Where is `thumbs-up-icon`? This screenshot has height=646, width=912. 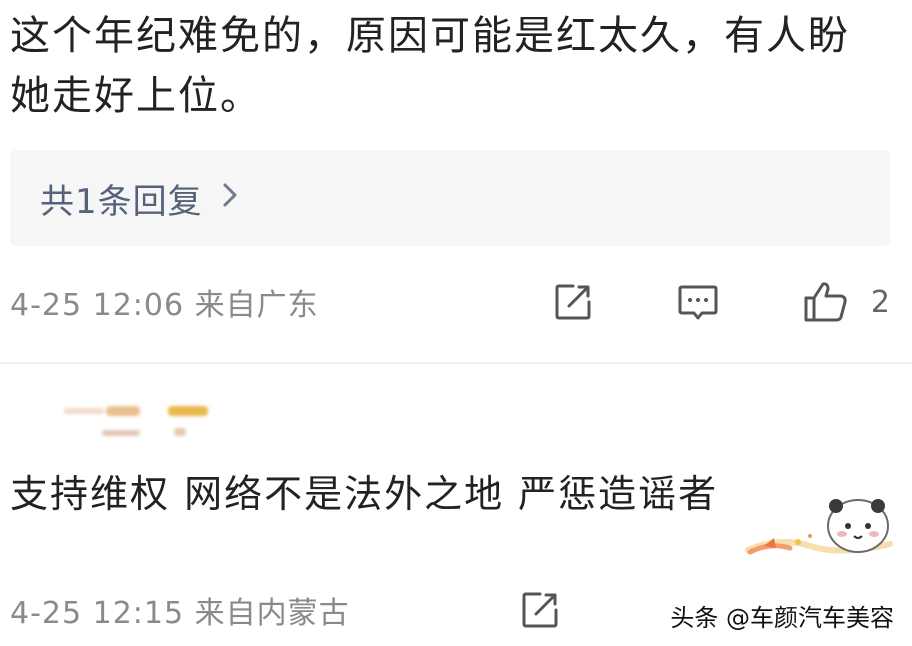
thumbs-up-icon is located at coordinates (825, 302).